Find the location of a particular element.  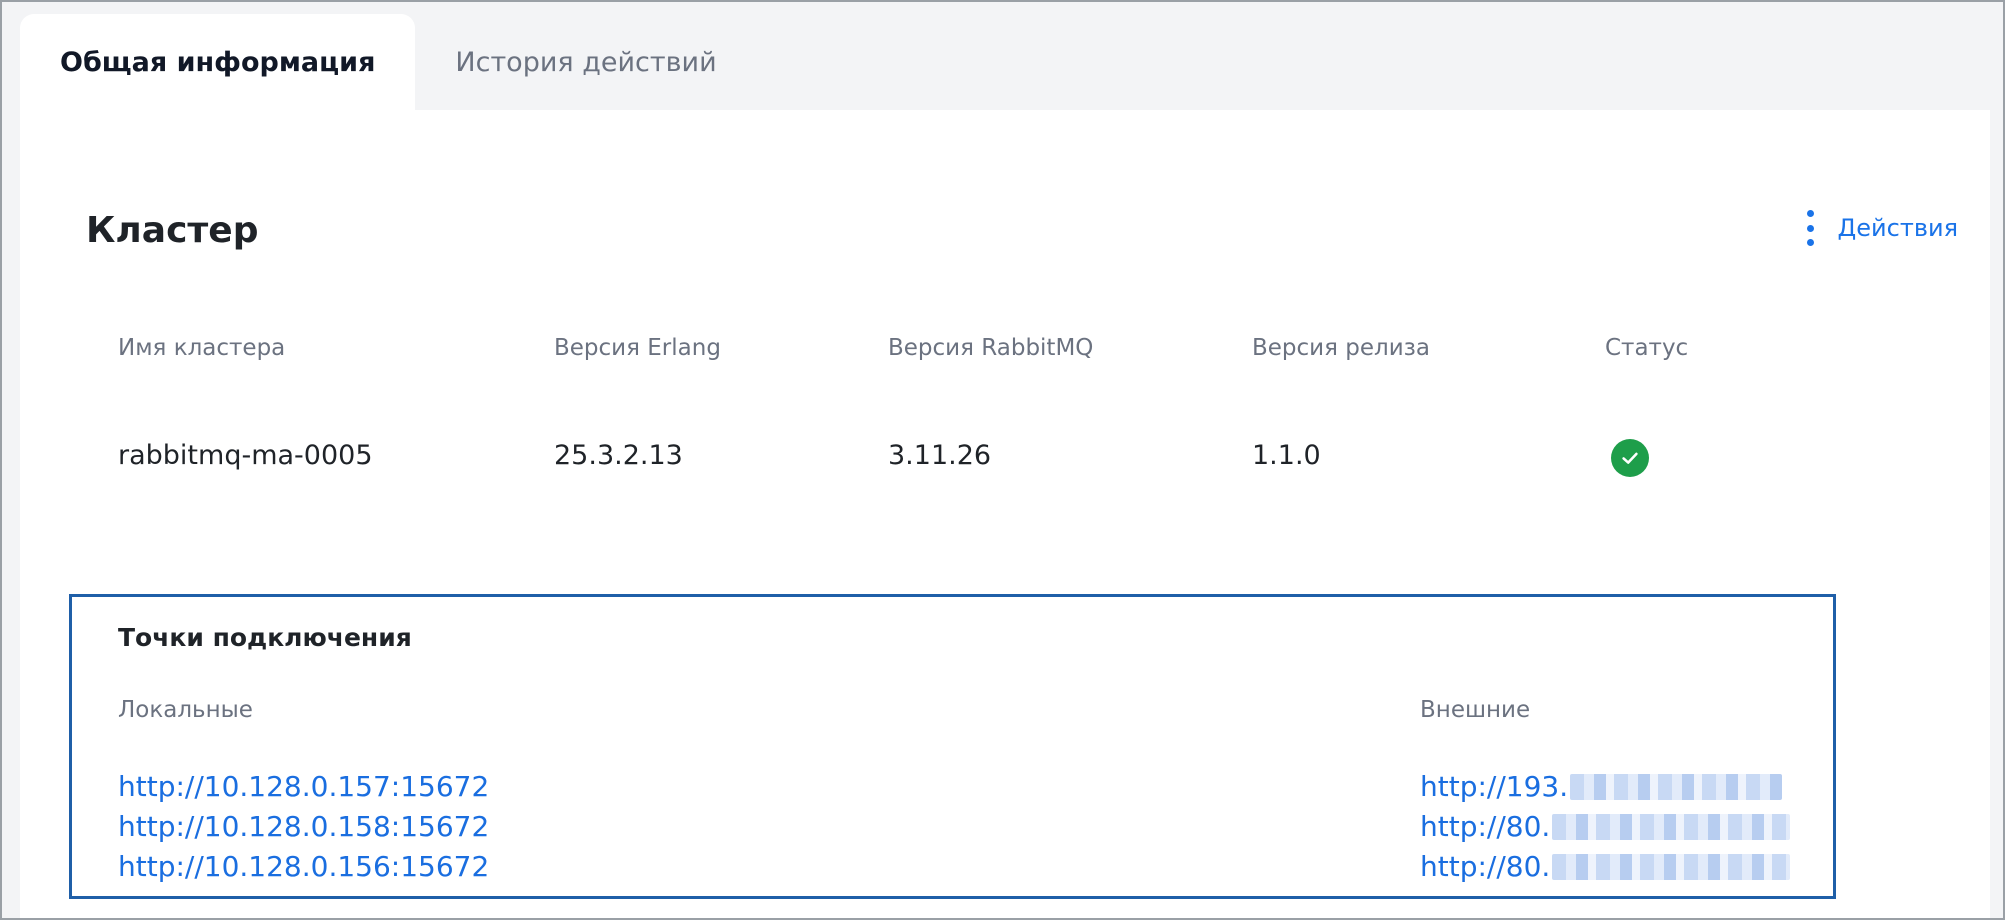

list-item: http://193. is located at coordinates (1605, 787).